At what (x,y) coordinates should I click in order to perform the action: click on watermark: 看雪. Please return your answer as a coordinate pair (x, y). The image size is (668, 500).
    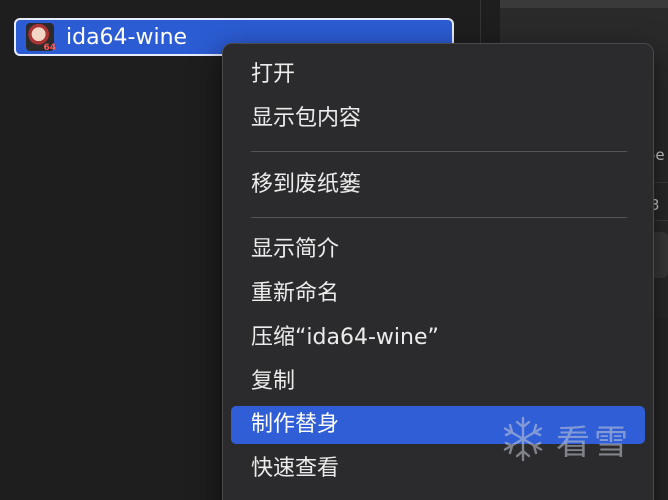
    Looking at the image, I should click on (565, 439).